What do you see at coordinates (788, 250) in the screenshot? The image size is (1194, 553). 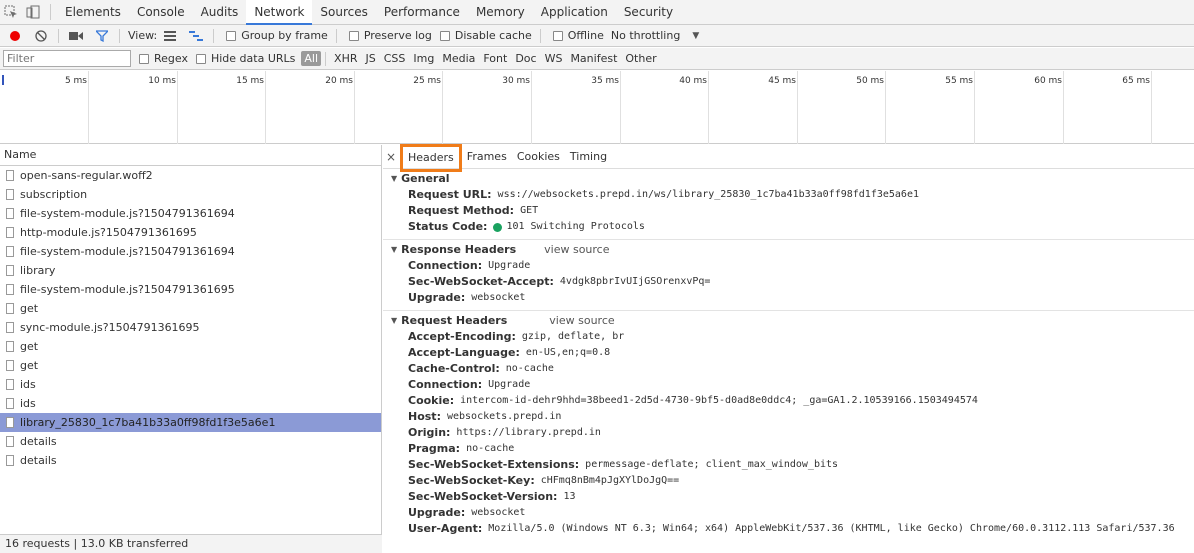 I see `response-headers-header: ▼ Response Headers view source` at bounding box center [788, 250].